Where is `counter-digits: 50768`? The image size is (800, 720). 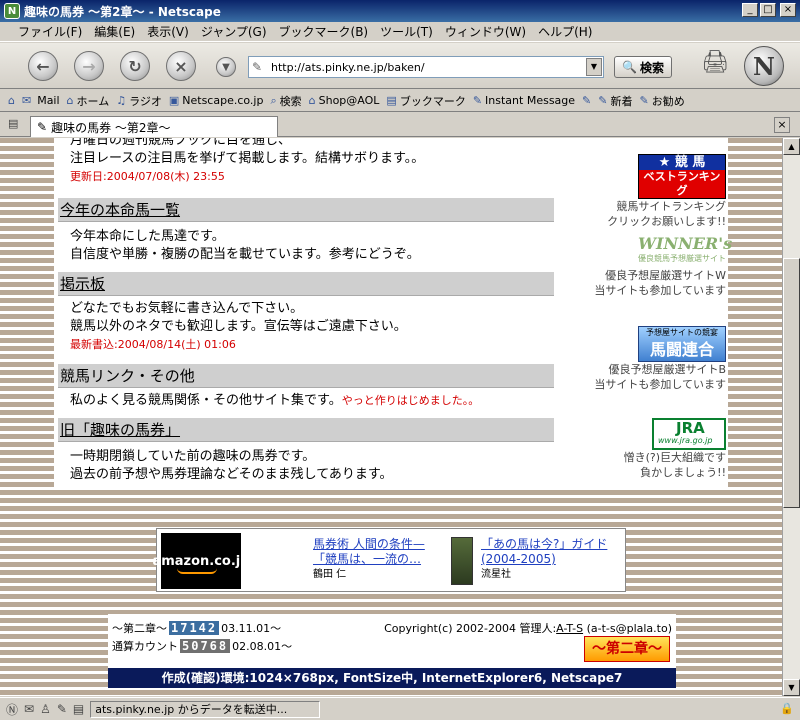 counter-digits: 50768 is located at coordinates (205, 646).